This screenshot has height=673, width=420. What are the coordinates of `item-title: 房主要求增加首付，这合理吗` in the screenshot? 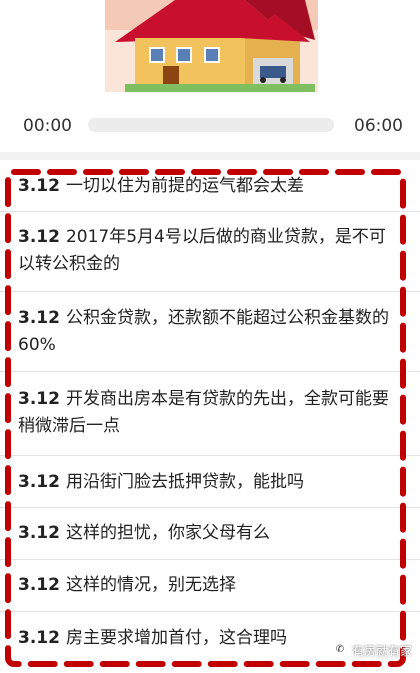 It's located at (176, 638).